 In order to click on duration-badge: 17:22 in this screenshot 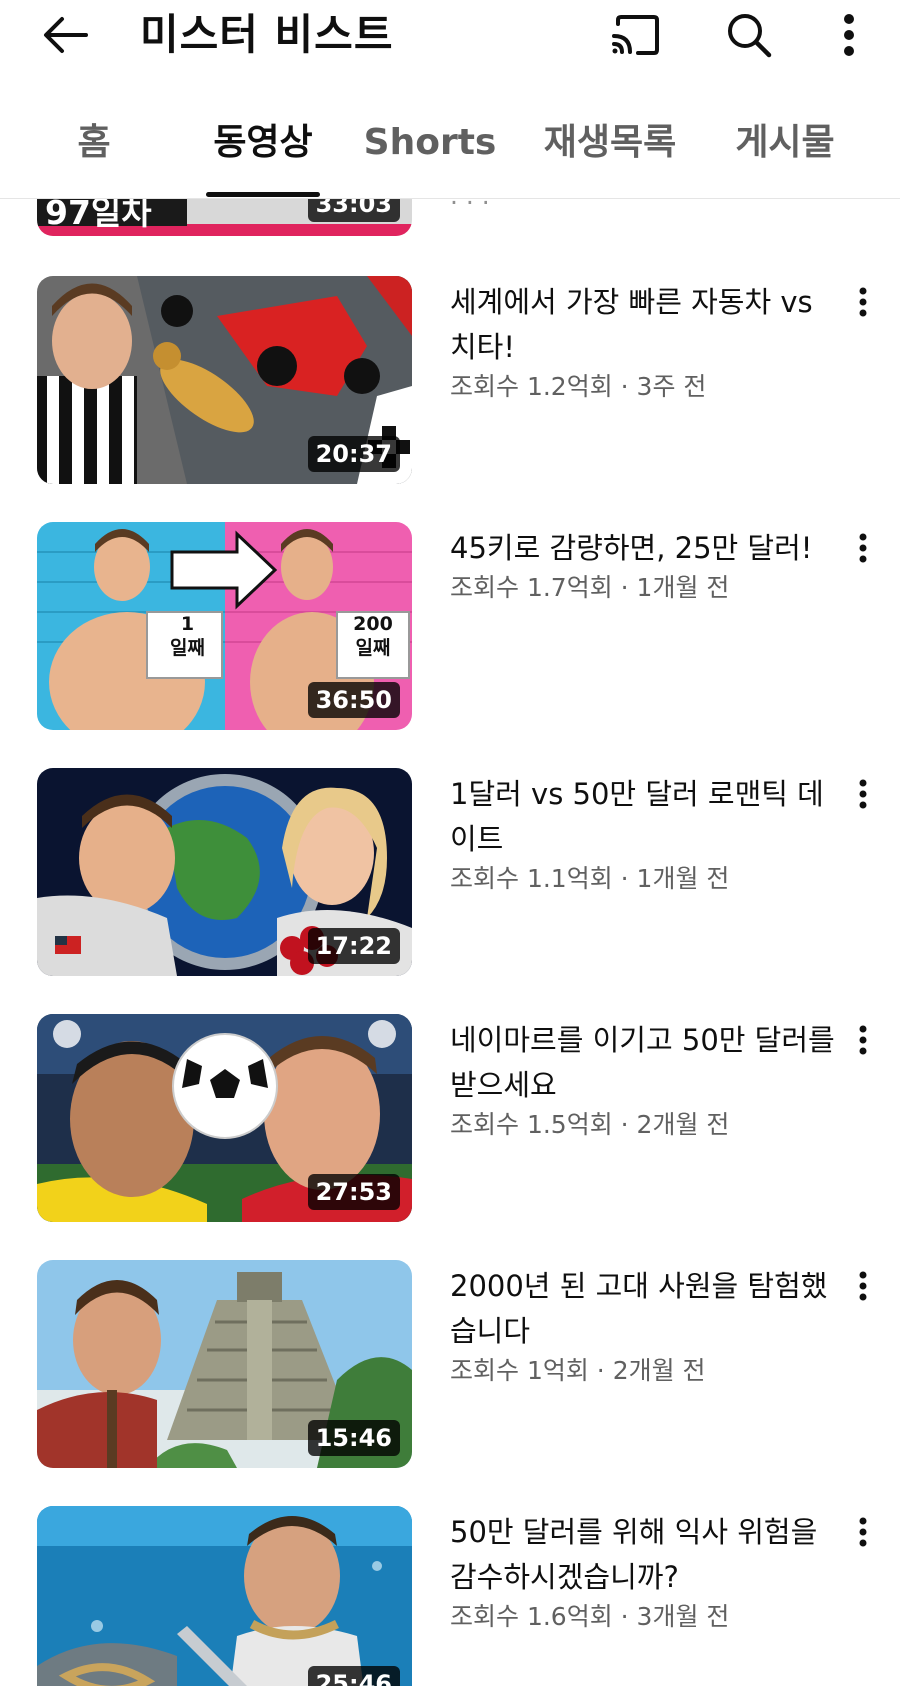, I will do `click(353, 946)`.